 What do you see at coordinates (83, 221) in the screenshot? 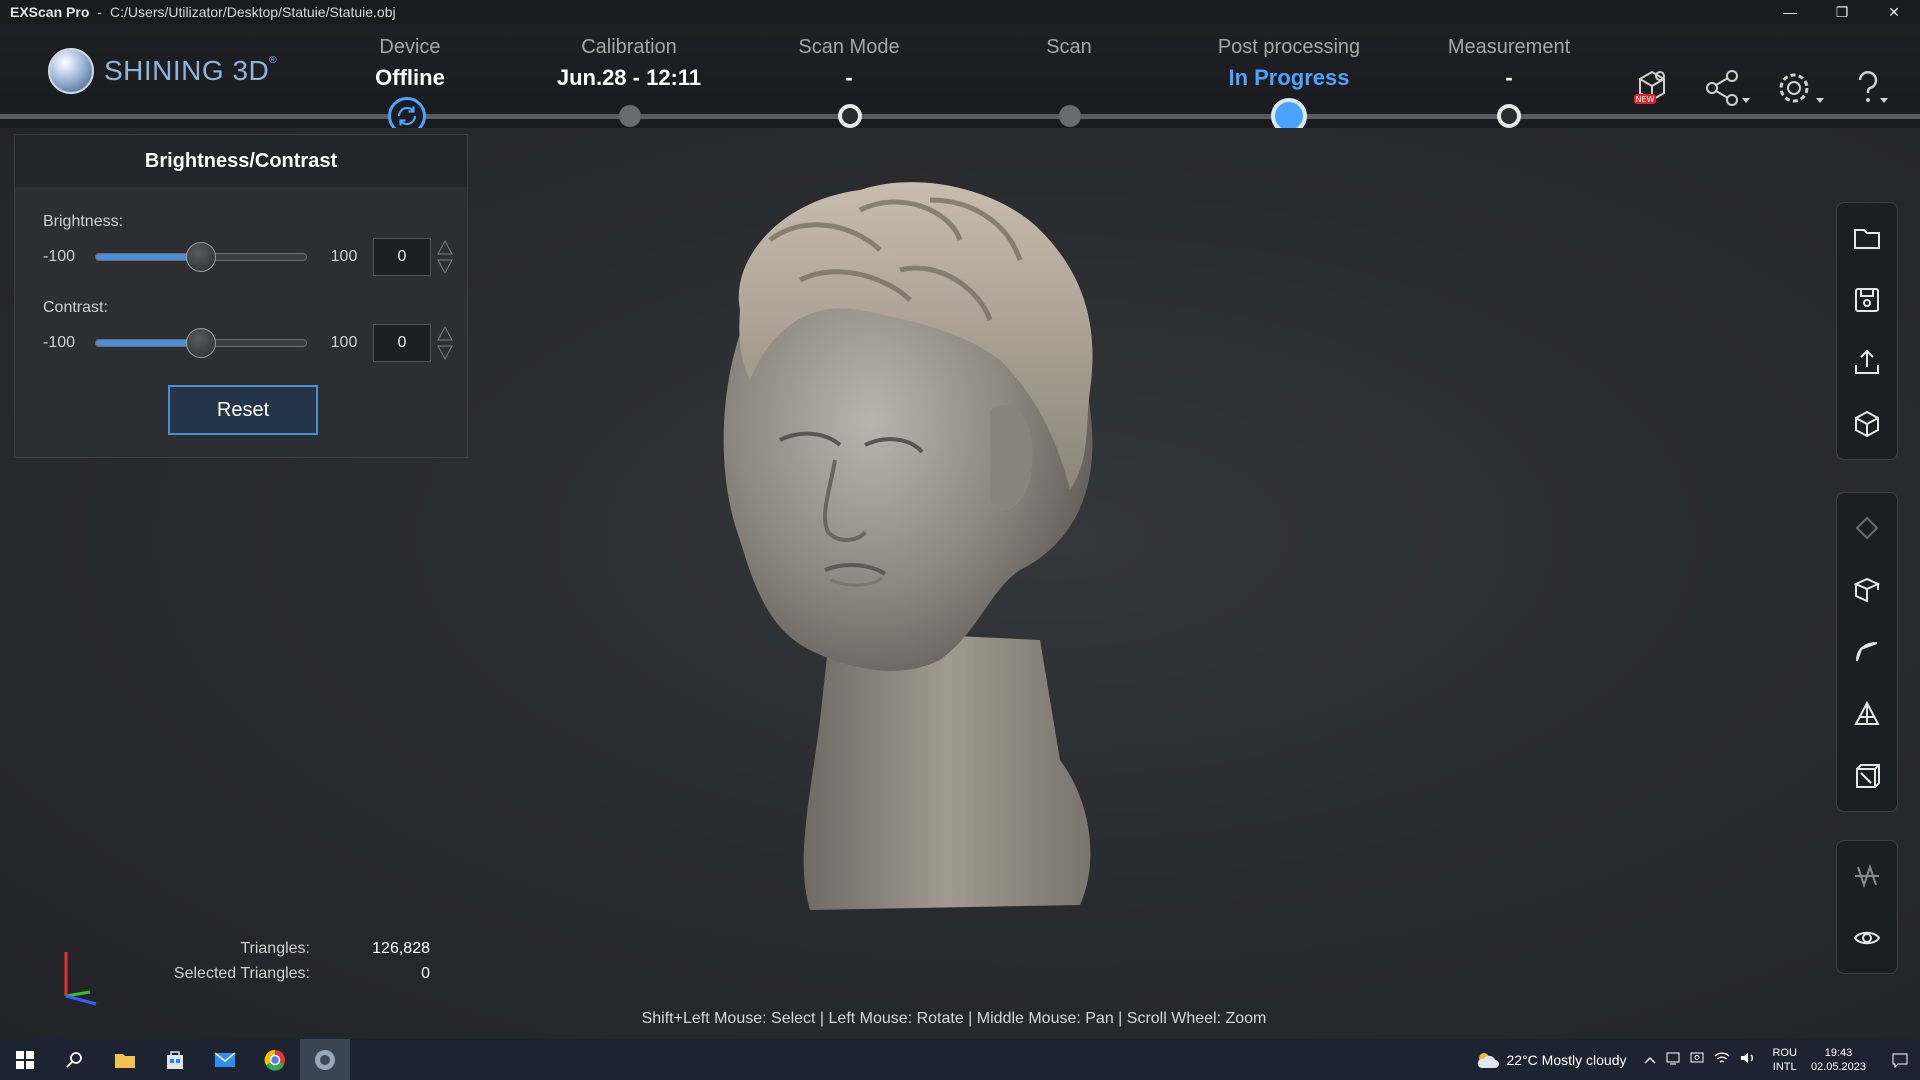
I see `brightness-label: Brightness:` at bounding box center [83, 221].